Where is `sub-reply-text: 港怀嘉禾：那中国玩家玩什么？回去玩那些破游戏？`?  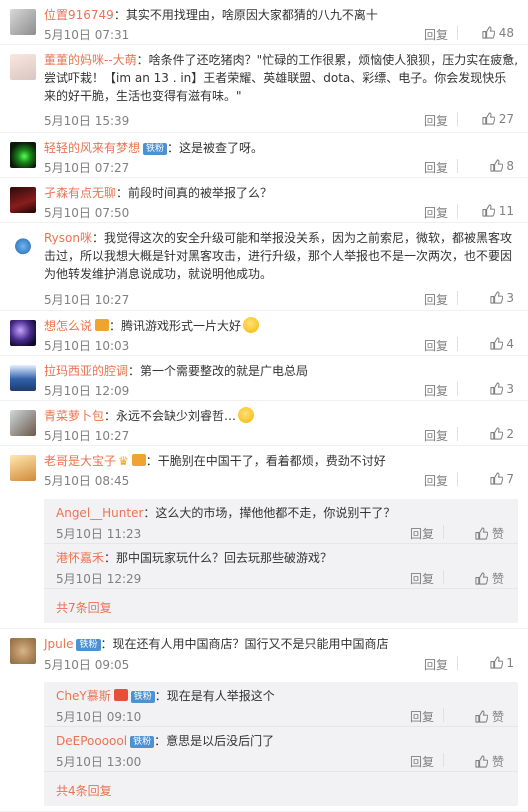 sub-reply-text: 港怀嘉禾：那中国玩家玩什么？回去玩那些破游戏？ is located at coordinates (282, 558).